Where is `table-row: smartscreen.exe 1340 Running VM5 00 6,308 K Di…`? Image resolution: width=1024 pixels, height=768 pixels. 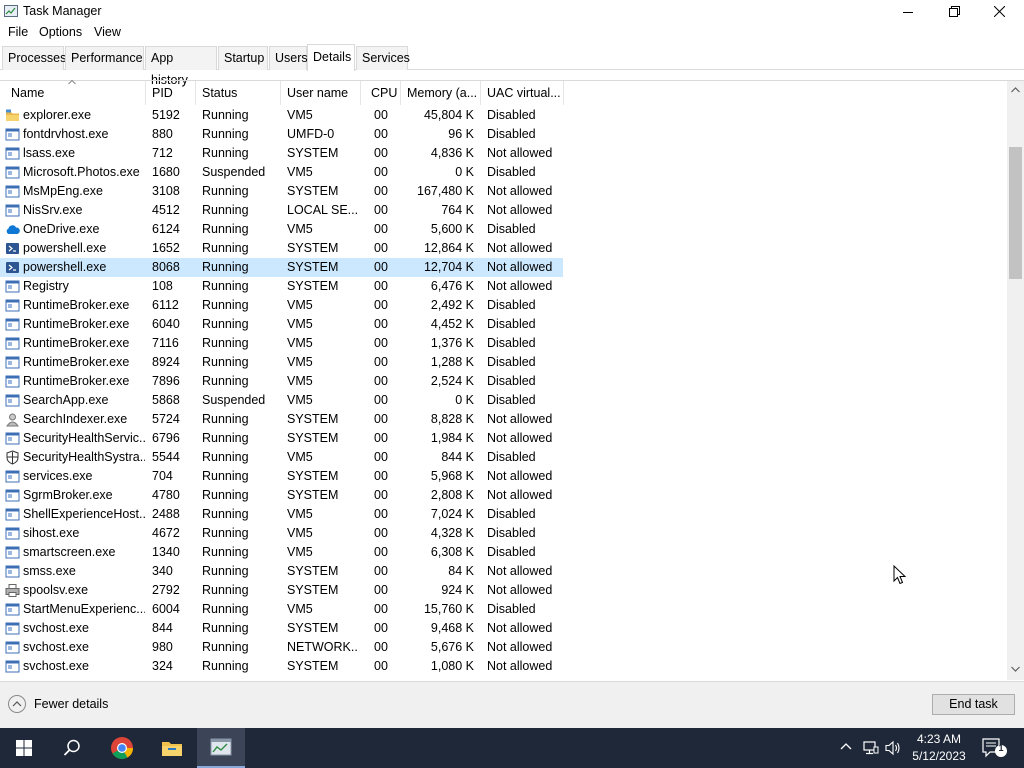 table-row: smartscreen.exe 1340 Running VM5 00 6,308 K Di… is located at coordinates (503, 552).